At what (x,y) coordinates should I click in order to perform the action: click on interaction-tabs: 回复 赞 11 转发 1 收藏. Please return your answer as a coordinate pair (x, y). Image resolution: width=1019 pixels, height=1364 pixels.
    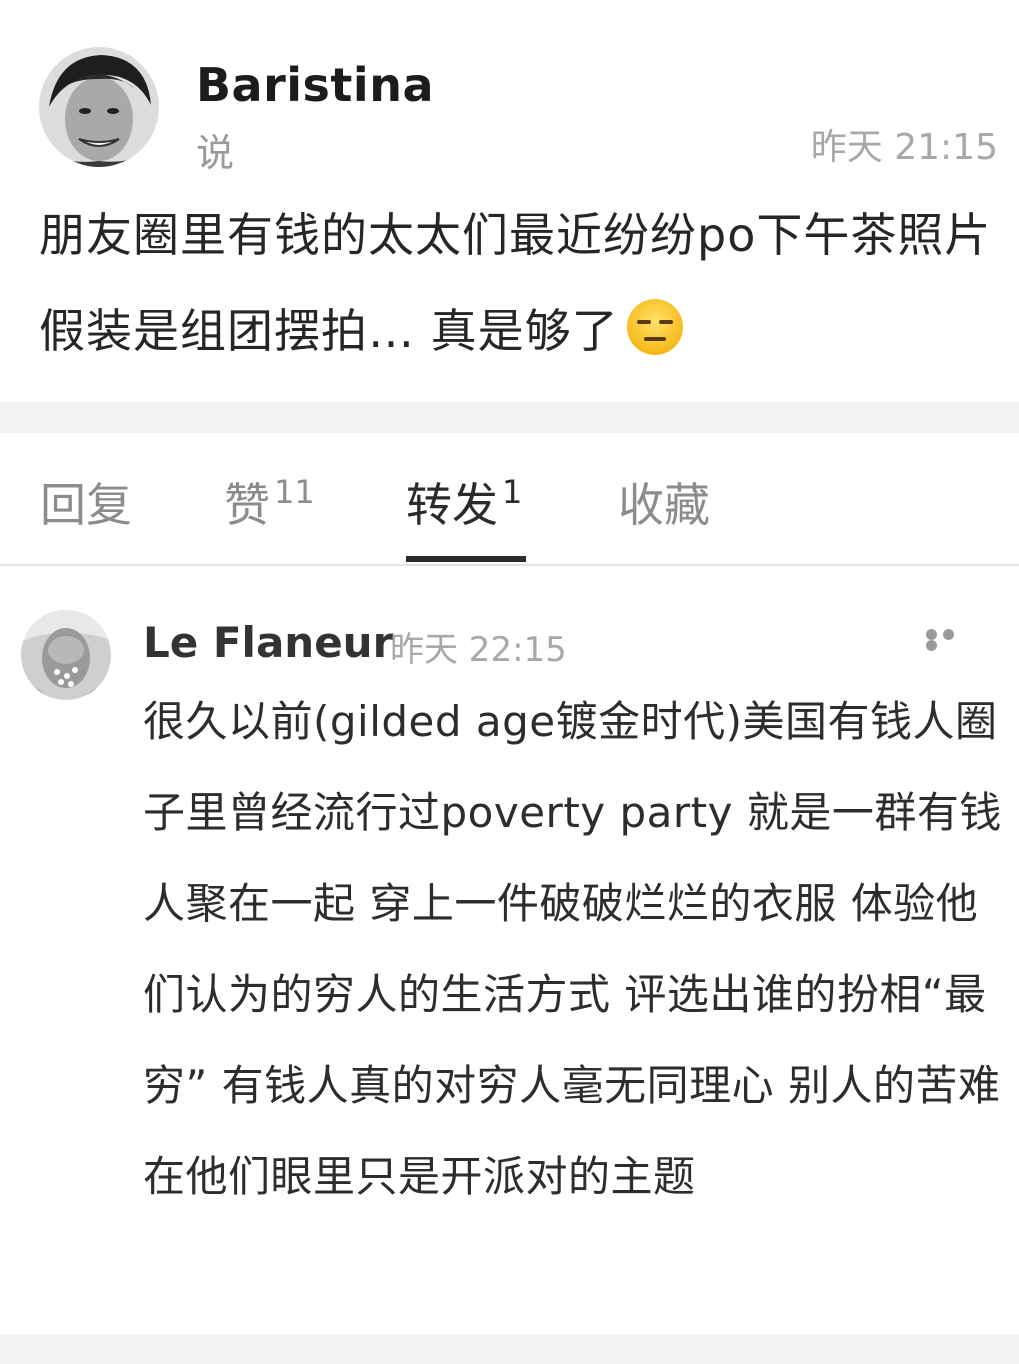
    Looking at the image, I should click on (509, 499).